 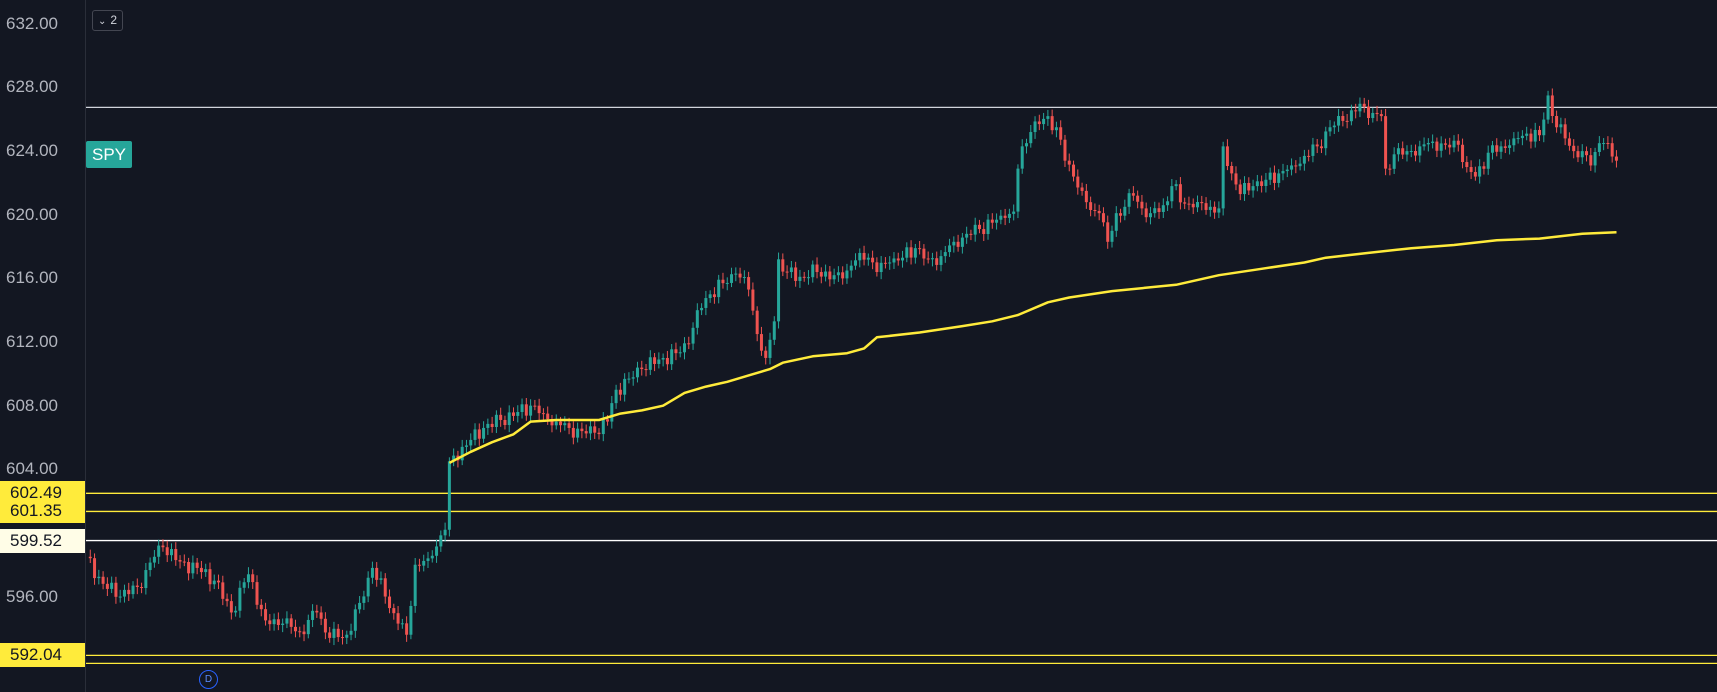 I want to click on symbol-label: SPY, so click(x=109, y=154).